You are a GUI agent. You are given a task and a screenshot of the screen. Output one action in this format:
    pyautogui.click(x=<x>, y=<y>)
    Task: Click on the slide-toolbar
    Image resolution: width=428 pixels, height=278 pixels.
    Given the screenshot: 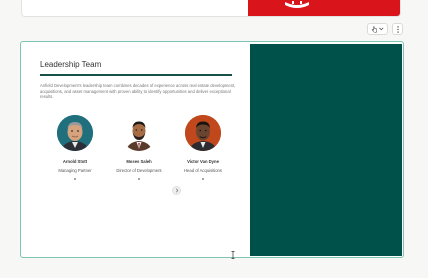 What is the action you would take?
    pyautogui.click(x=385, y=29)
    